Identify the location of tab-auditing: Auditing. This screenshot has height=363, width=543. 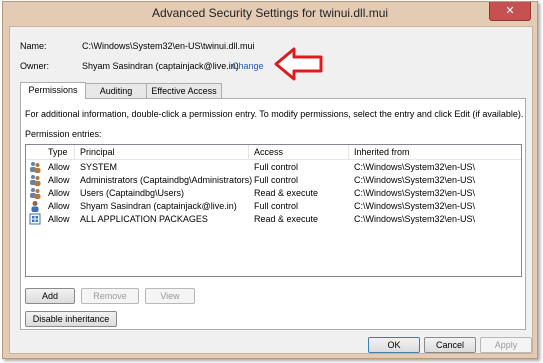
(116, 90).